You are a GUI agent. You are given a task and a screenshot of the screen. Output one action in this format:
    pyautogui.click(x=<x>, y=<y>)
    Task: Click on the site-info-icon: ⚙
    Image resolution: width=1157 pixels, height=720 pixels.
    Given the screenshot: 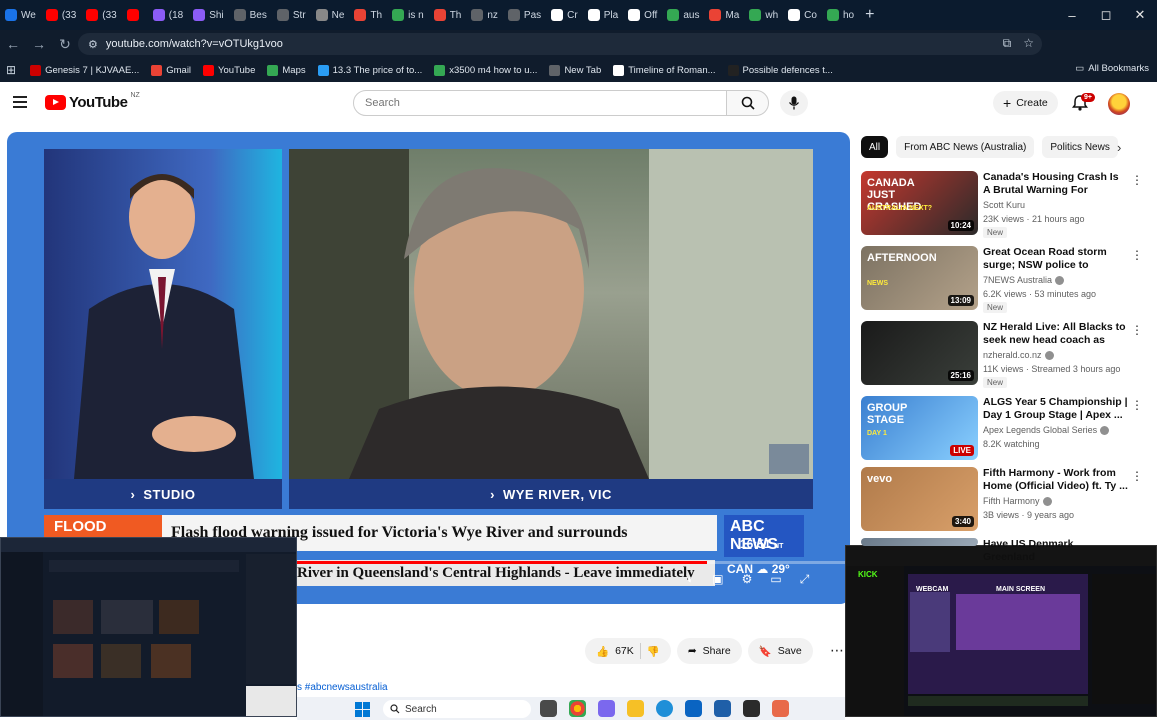 What is the action you would take?
    pyautogui.click(x=93, y=44)
    